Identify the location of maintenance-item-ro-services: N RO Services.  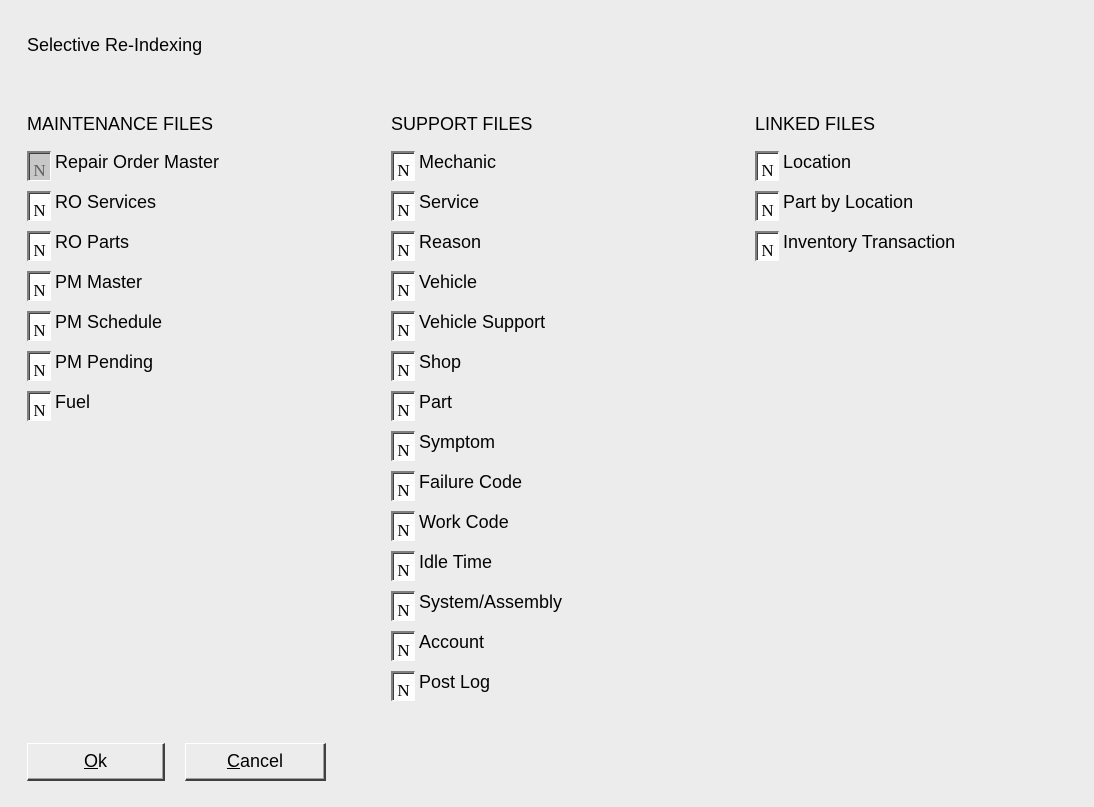
(120, 211).